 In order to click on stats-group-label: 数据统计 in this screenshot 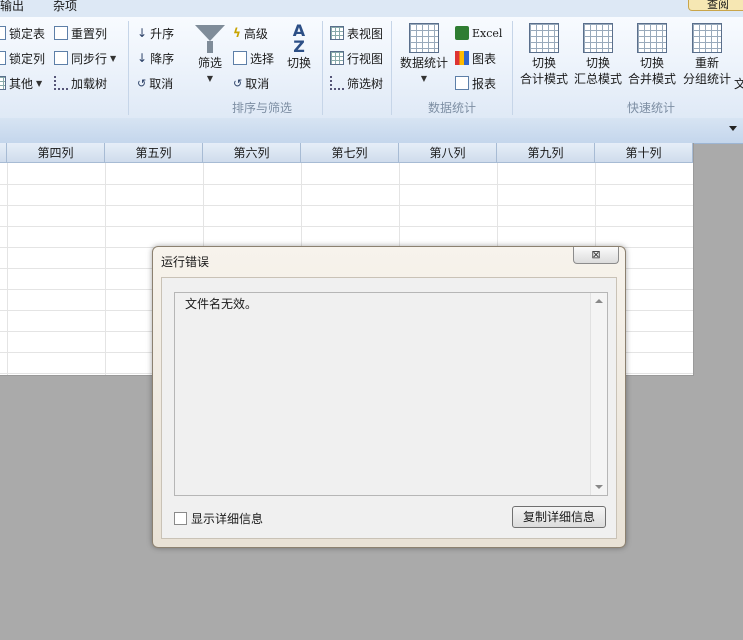, I will do `click(452, 108)`.